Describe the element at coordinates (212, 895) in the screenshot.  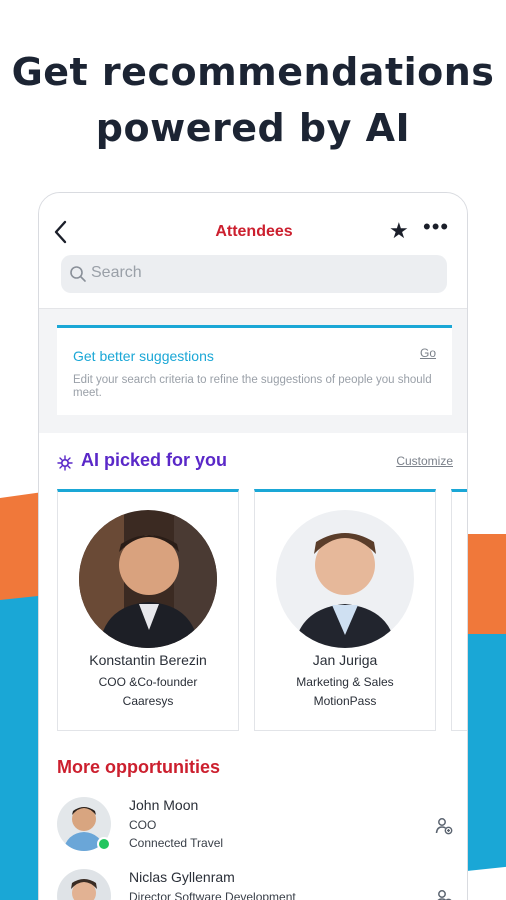
I see `person-role: Director Software Development` at that location.